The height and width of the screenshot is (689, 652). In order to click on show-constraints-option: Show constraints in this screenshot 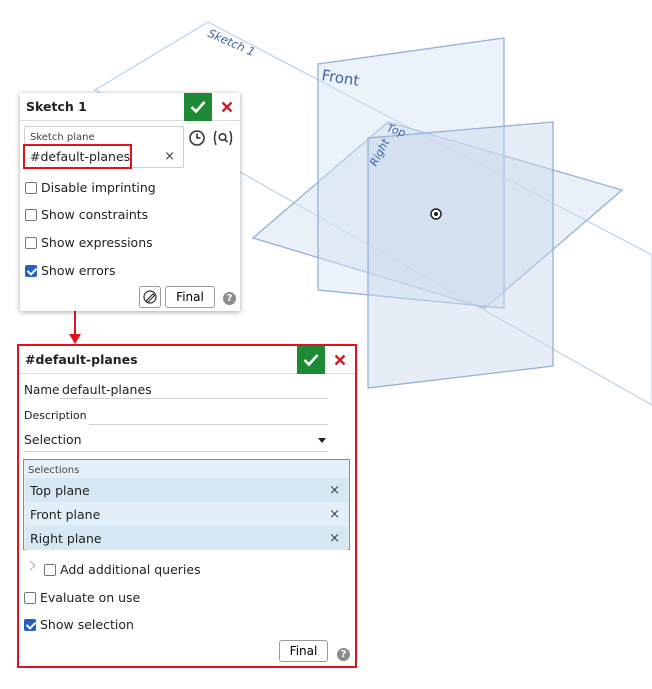, I will do `click(86, 214)`.